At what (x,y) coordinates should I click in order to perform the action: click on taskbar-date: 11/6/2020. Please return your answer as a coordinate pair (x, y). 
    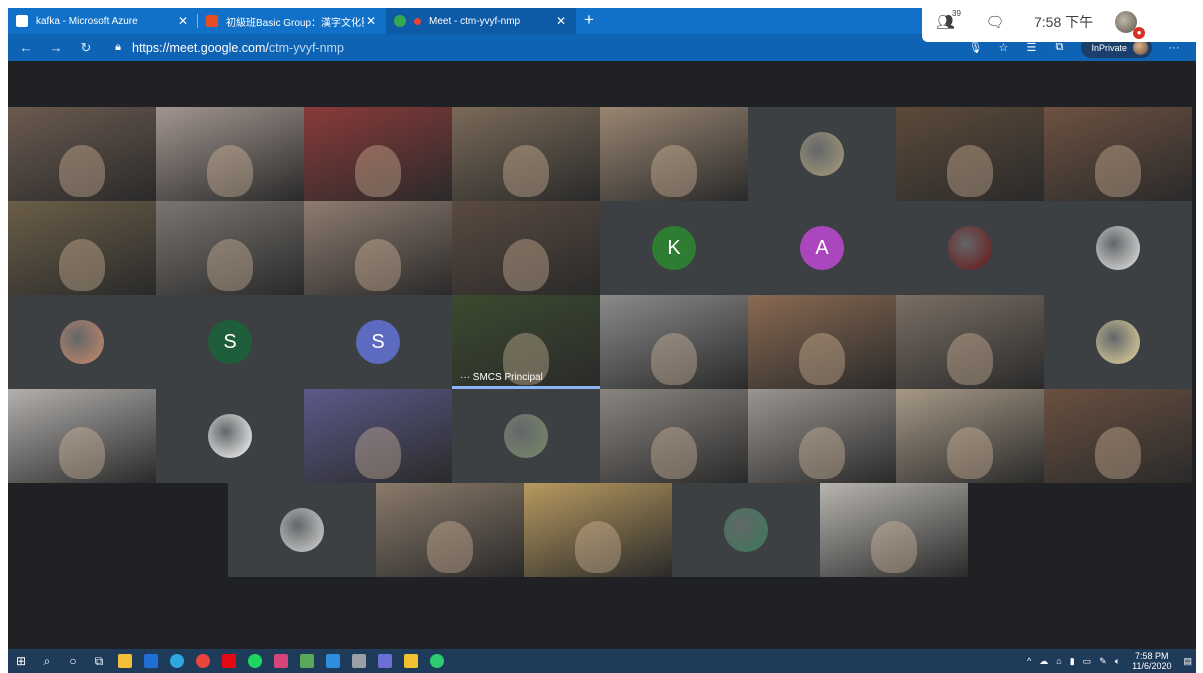
    Looking at the image, I should click on (1152, 666).